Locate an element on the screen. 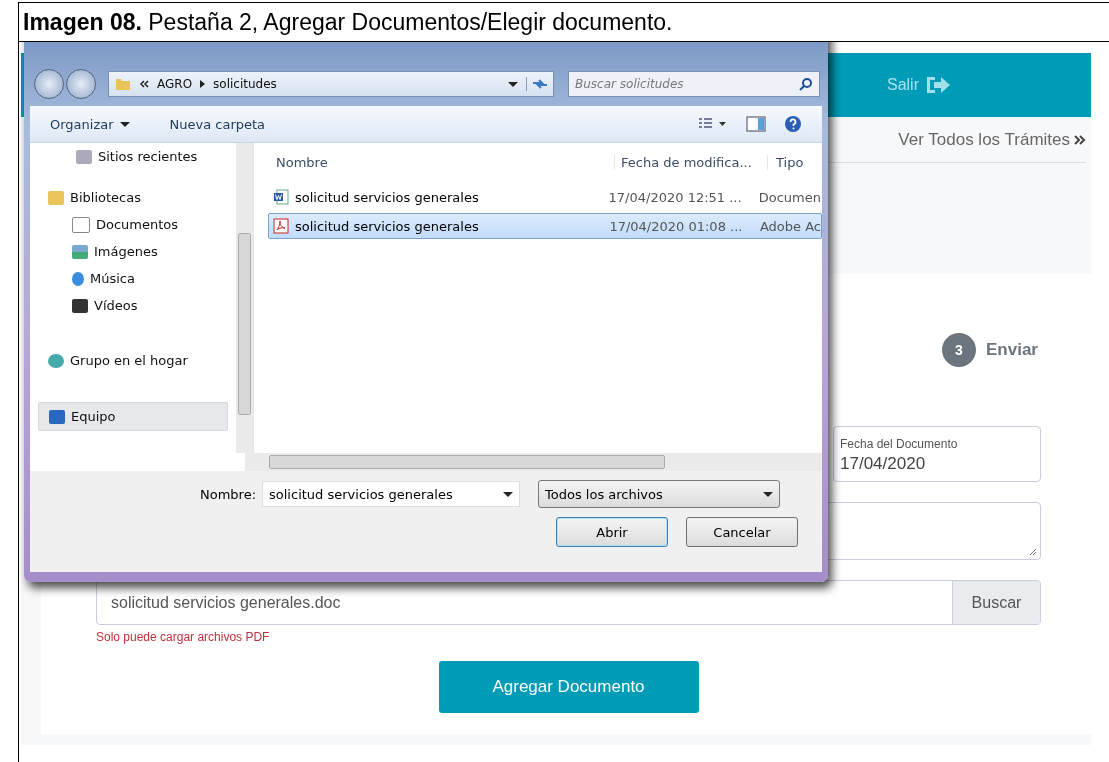  breadcrumb-item: solicitudes is located at coordinates (245, 84).